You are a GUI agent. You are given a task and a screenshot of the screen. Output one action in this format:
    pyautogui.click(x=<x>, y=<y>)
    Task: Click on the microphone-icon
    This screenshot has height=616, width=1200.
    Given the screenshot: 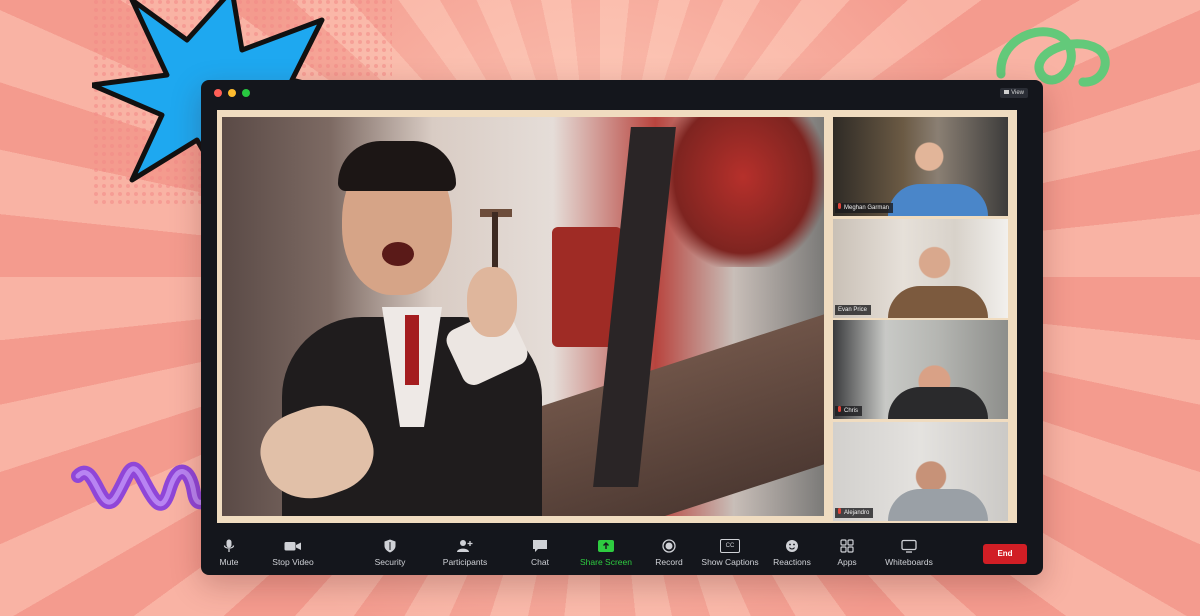 What is the action you would take?
    pyautogui.click(x=229, y=545)
    